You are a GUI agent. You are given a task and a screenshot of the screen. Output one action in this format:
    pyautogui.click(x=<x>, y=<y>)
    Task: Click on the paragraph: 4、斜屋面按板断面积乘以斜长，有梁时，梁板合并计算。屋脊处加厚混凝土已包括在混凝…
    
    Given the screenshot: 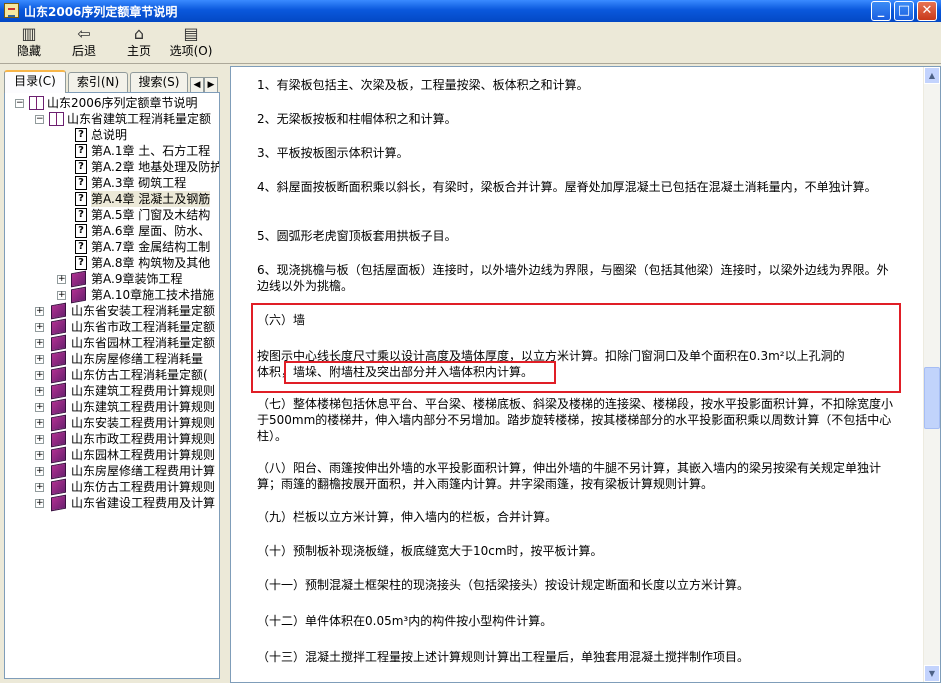 What is the action you would take?
    pyautogui.click(x=567, y=187)
    